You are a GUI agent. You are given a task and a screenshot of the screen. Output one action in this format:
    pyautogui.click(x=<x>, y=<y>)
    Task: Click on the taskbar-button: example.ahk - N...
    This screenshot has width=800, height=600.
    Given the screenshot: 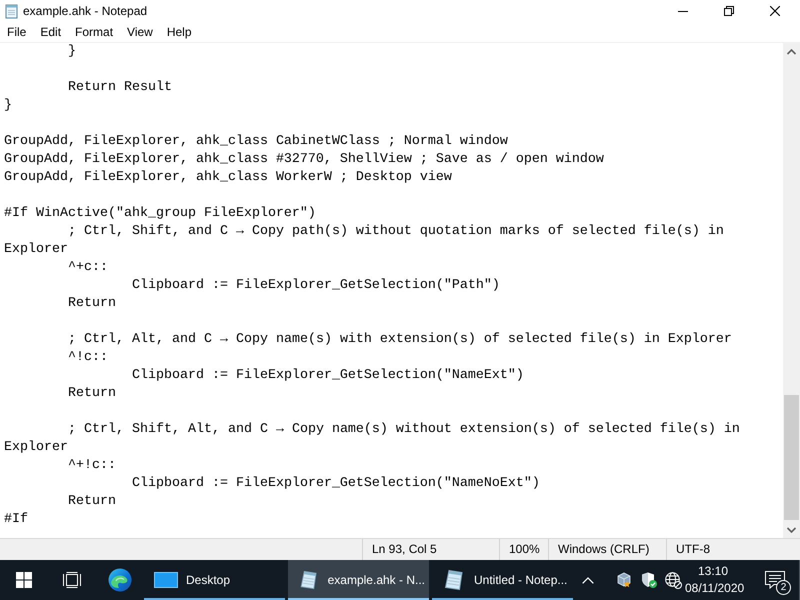 What is the action you would take?
    pyautogui.click(x=358, y=580)
    